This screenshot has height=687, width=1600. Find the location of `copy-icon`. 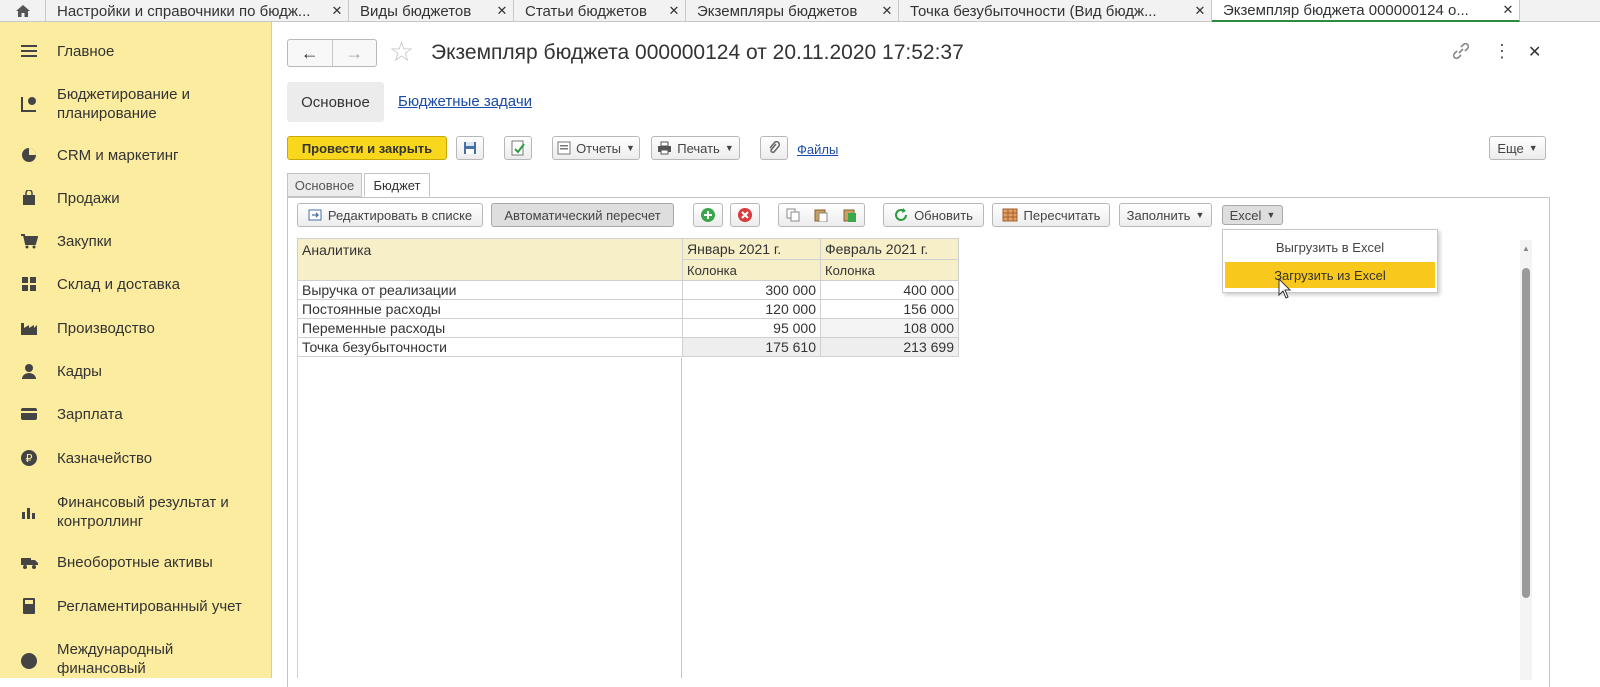

copy-icon is located at coordinates (793, 215).